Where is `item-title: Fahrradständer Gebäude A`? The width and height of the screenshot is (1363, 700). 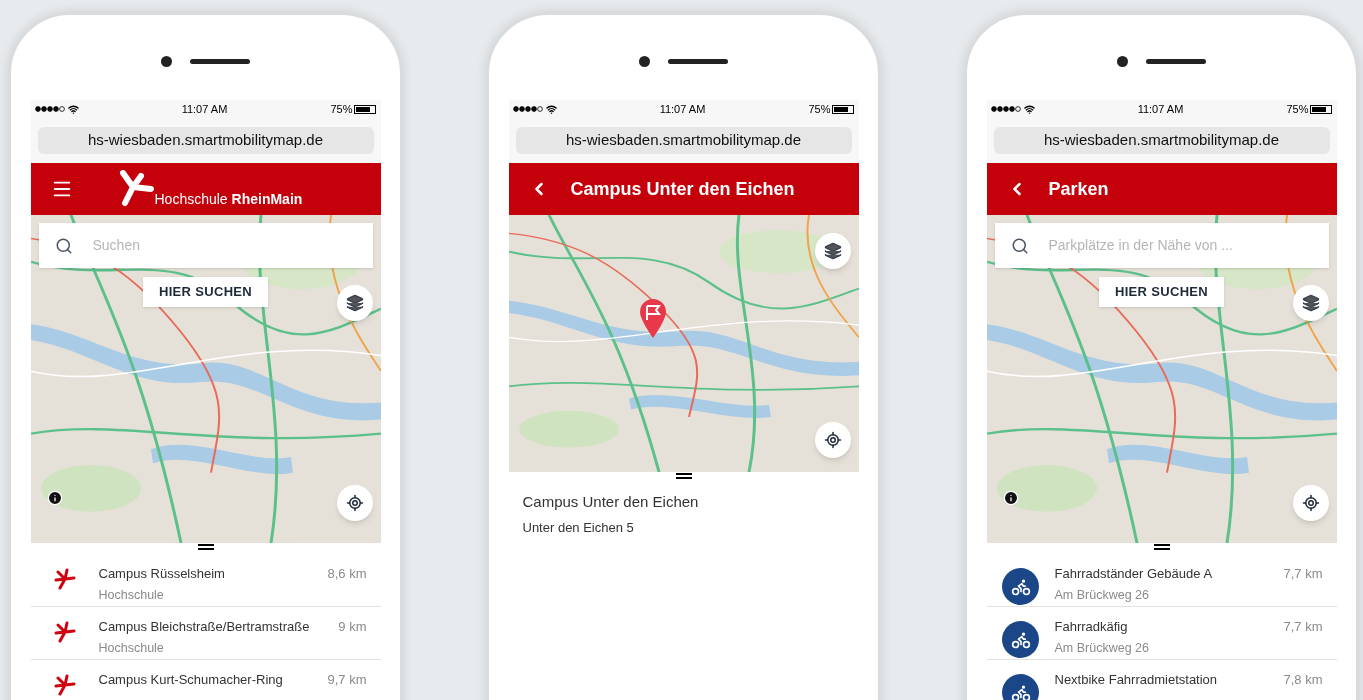
item-title: Fahrradständer Gebäude A is located at coordinates (1134, 574).